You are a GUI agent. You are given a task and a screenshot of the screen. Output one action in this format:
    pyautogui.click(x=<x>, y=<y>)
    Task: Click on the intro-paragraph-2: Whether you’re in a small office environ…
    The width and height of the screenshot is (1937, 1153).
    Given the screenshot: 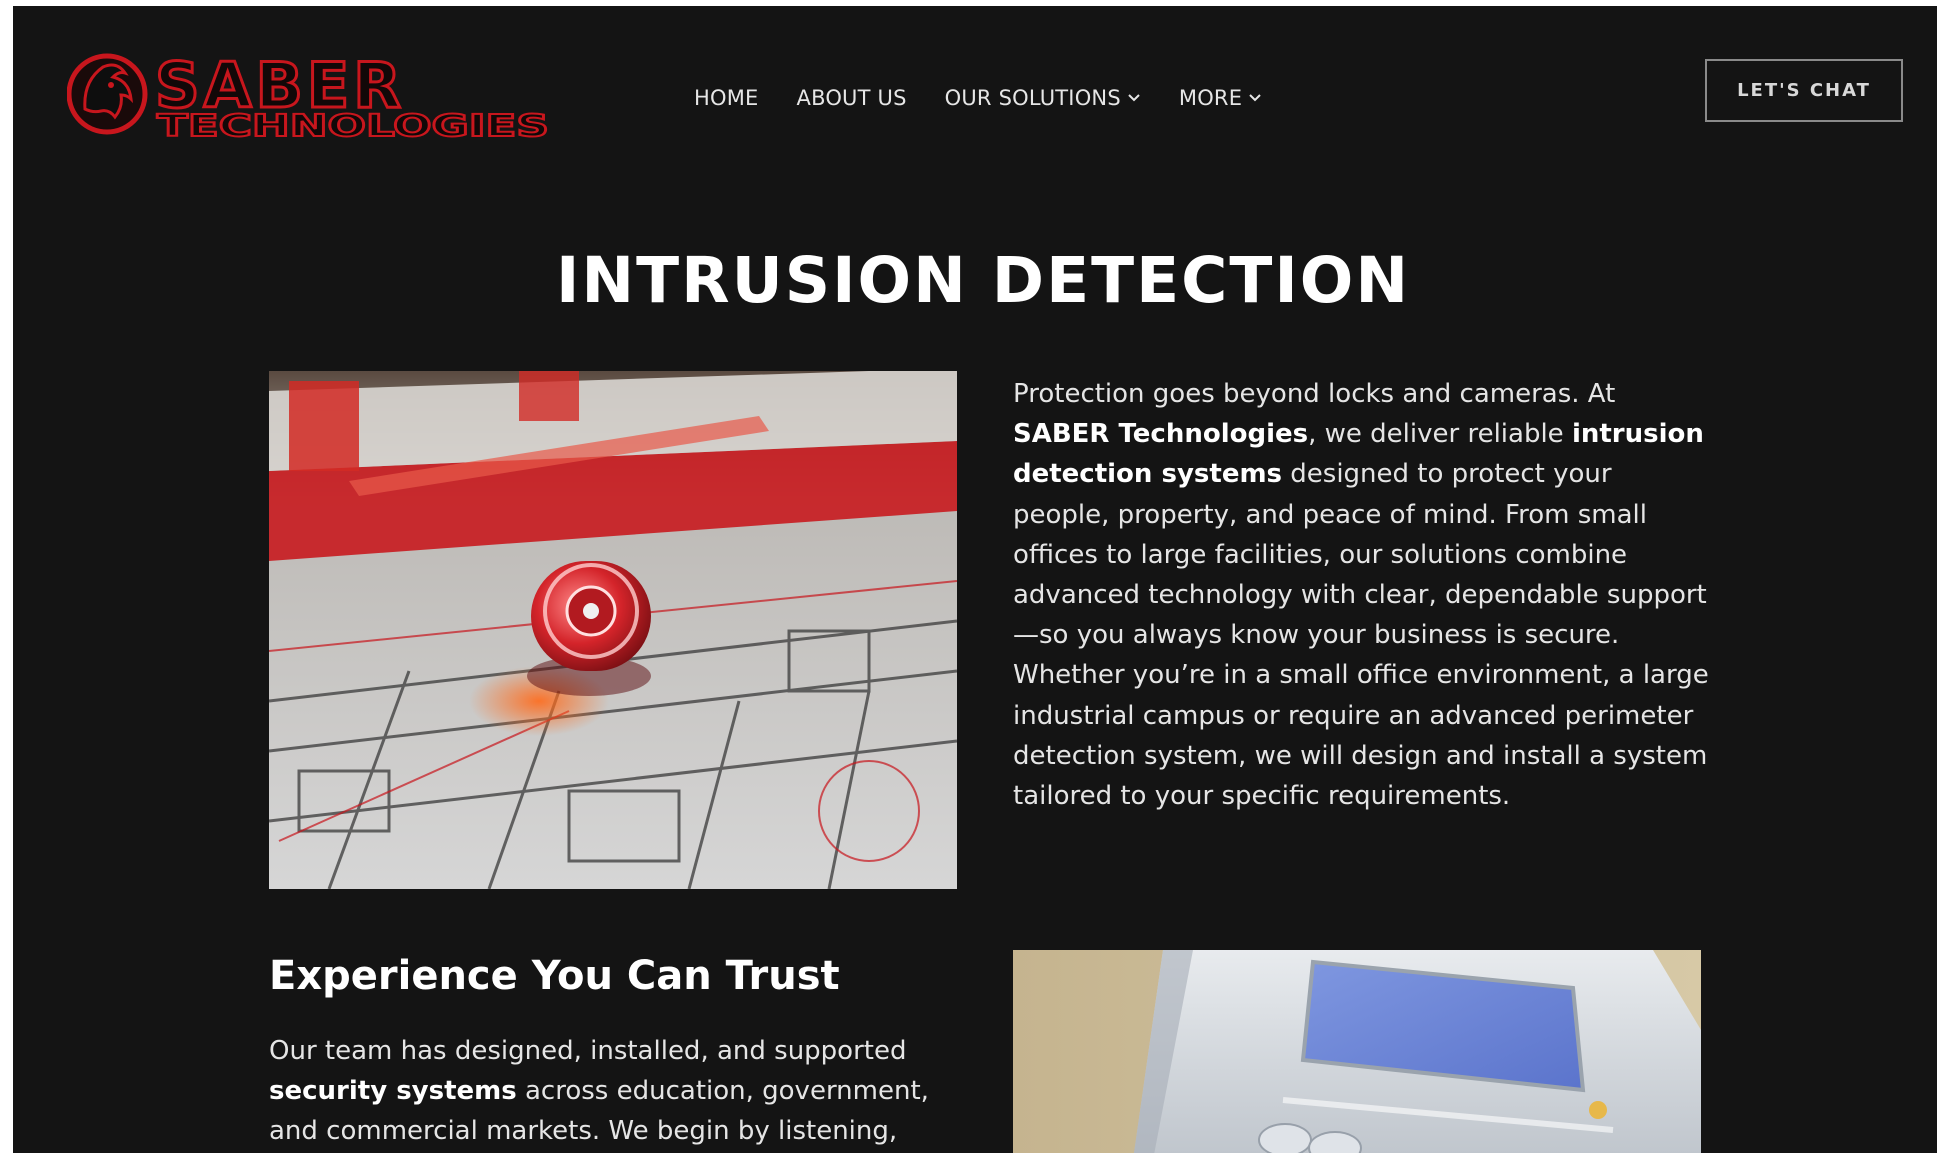 What is the action you would take?
    pyautogui.click(x=1361, y=736)
    